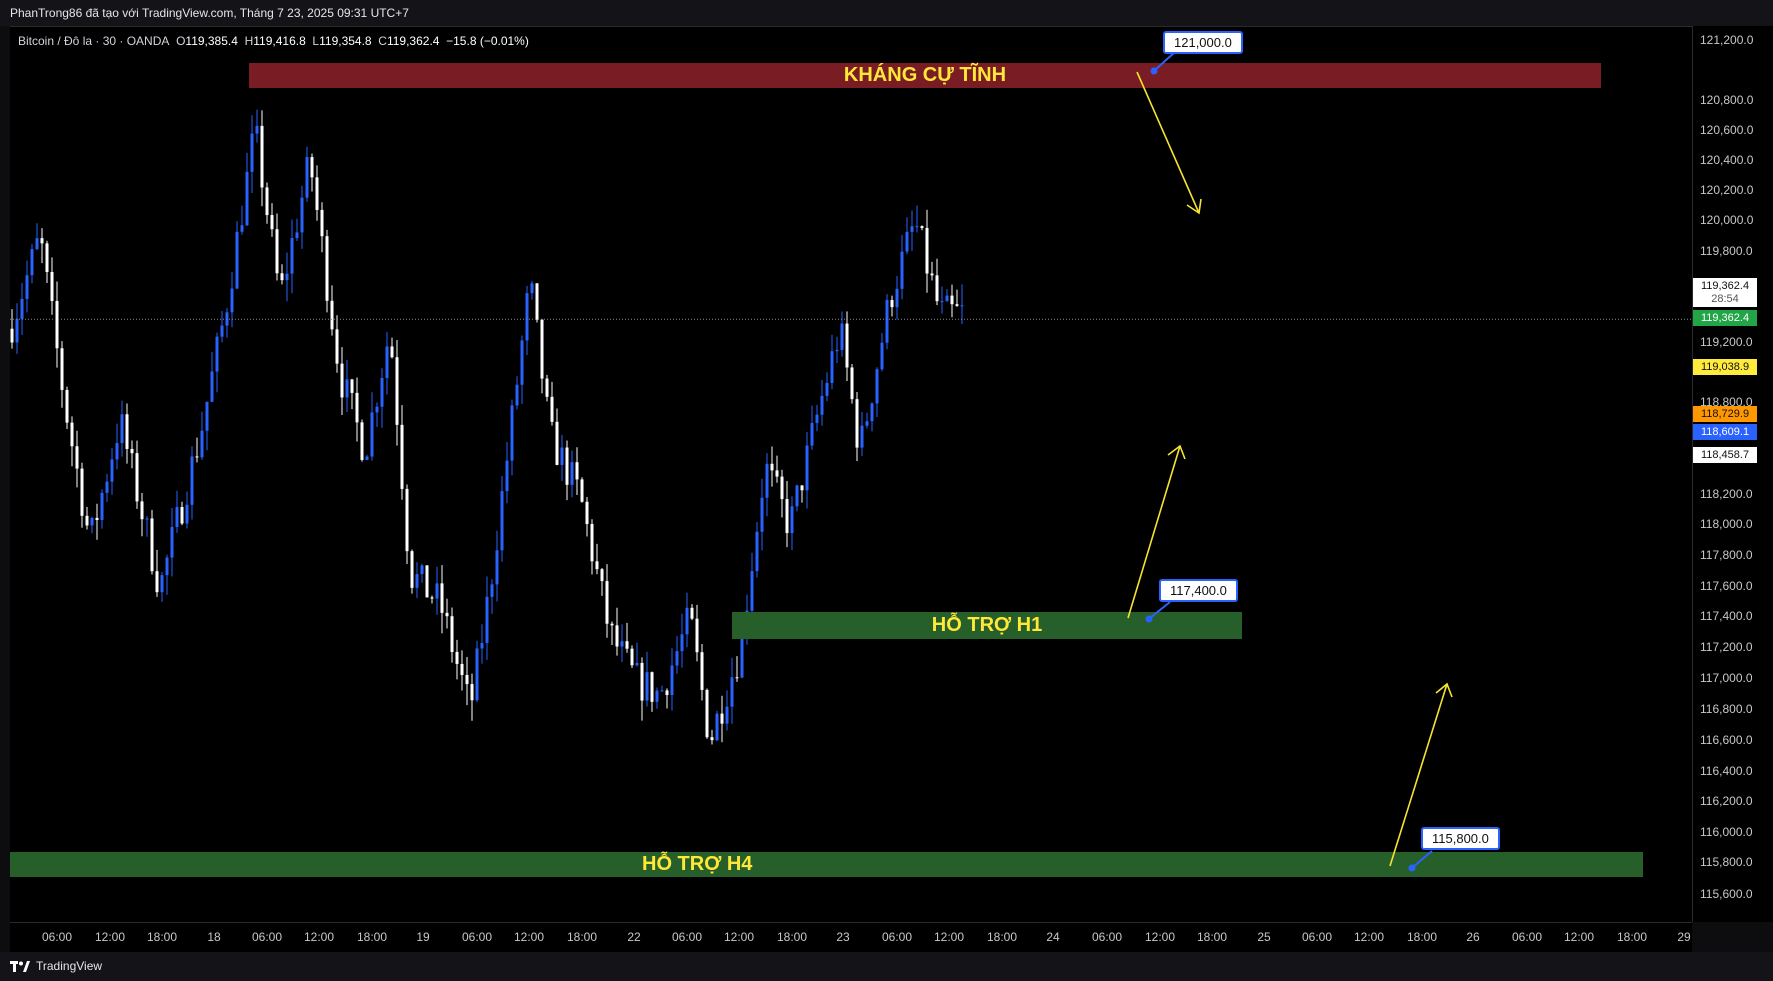 This screenshot has width=1773, height=981. Describe the element at coordinates (279, 41) in the screenshot. I see `high-value: 119,416.8` at that location.